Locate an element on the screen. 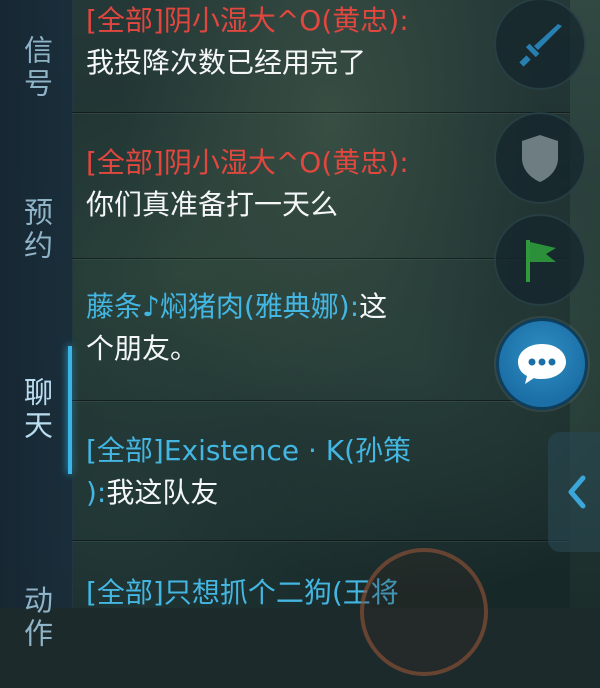 The image size is (600, 688). chat-message: [全部]Existence · K(孙策 ):我这队友 is located at coordinates (321, 485).